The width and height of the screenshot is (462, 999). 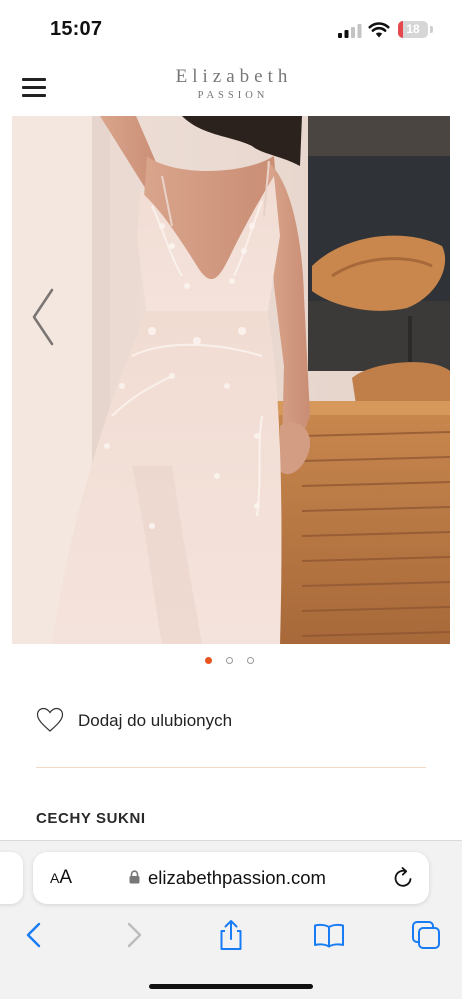 What do you see at coordinates (379, 30) in the screenshot?
I see `wifi-icon` at bounding box center [379, 30].